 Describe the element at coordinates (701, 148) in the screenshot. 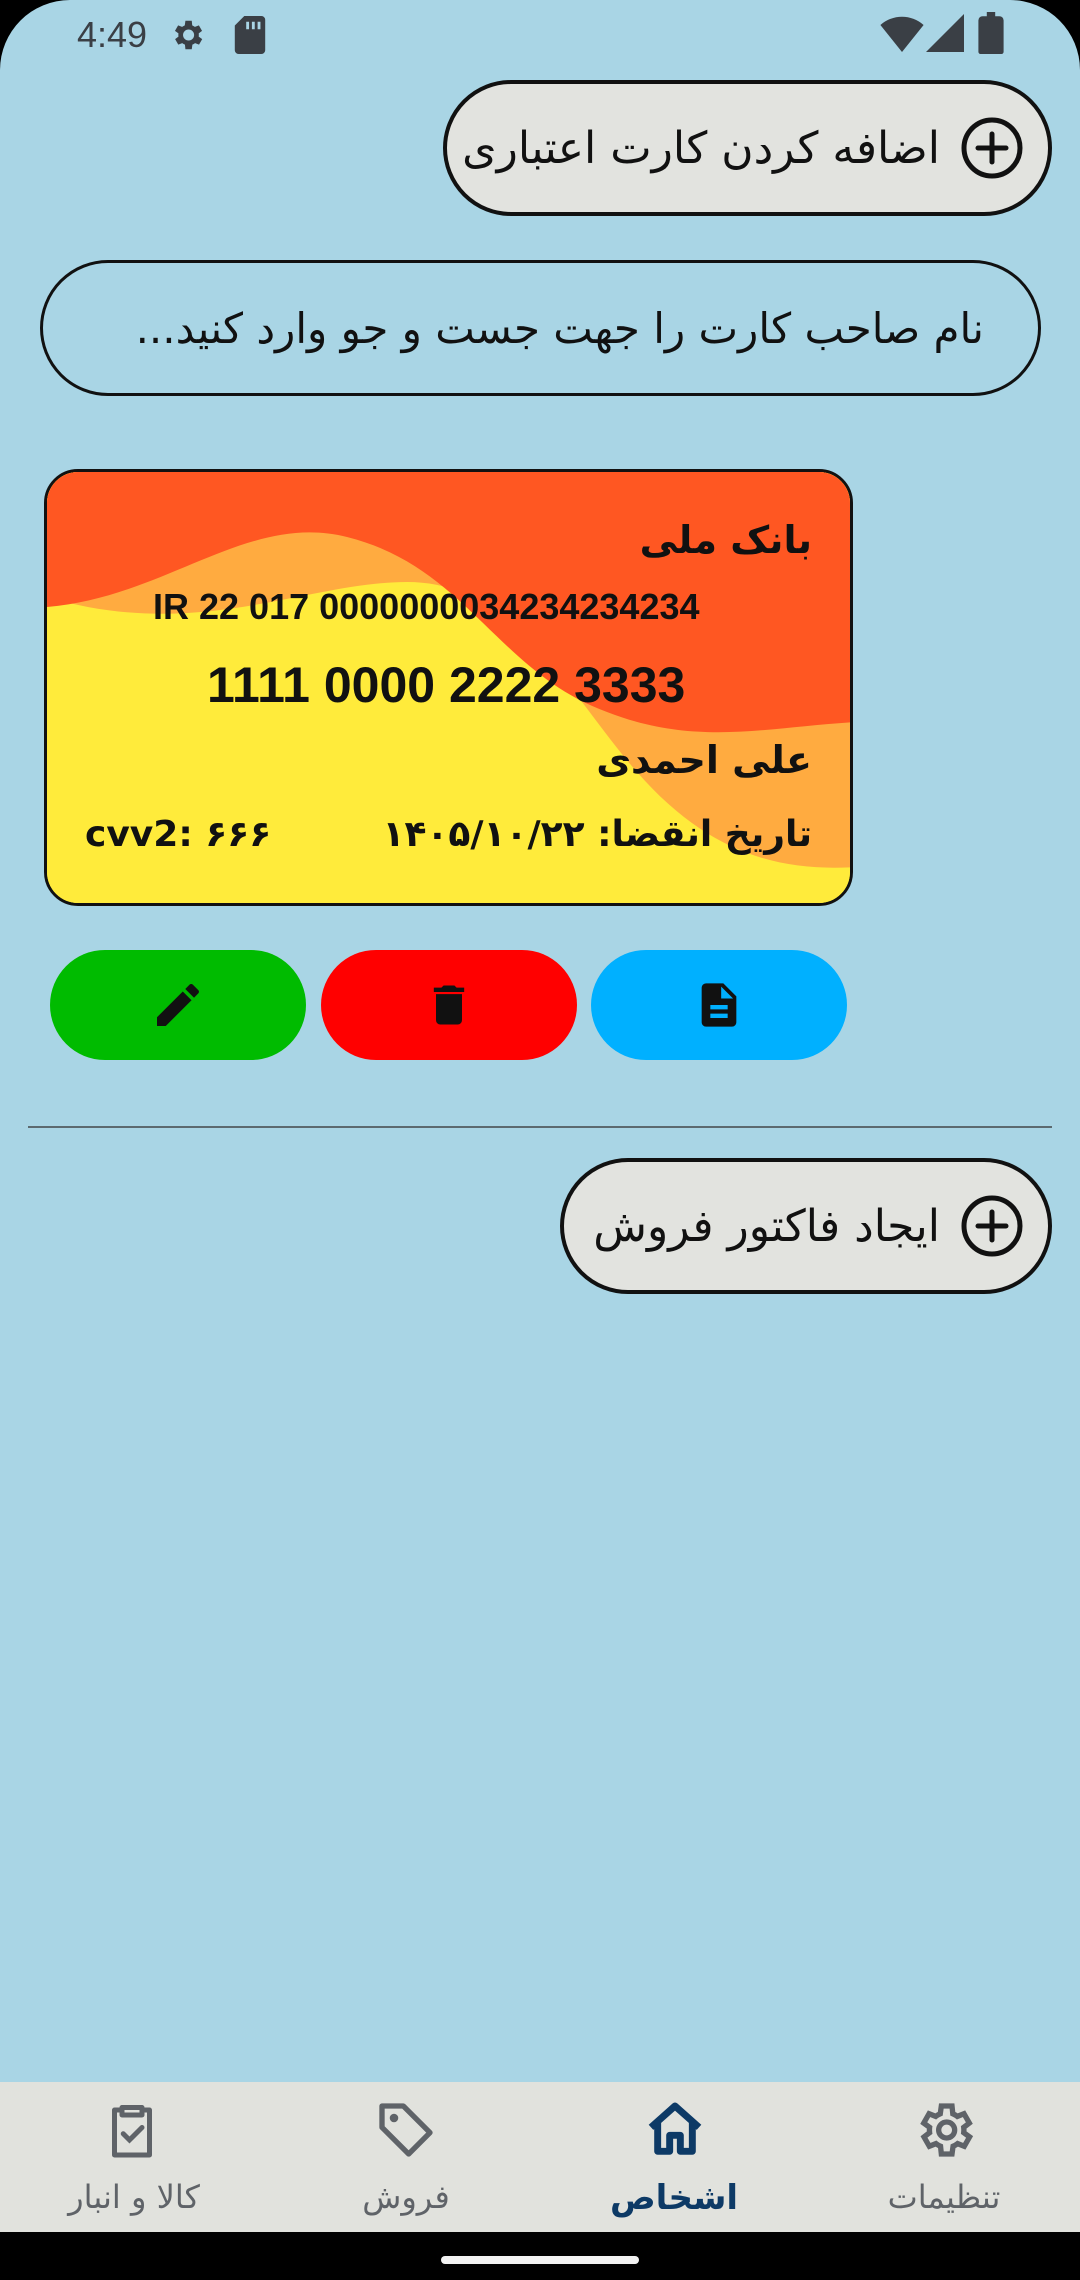

I see `add-card-label: اضافه کردن کارت اعتباری` at that location.